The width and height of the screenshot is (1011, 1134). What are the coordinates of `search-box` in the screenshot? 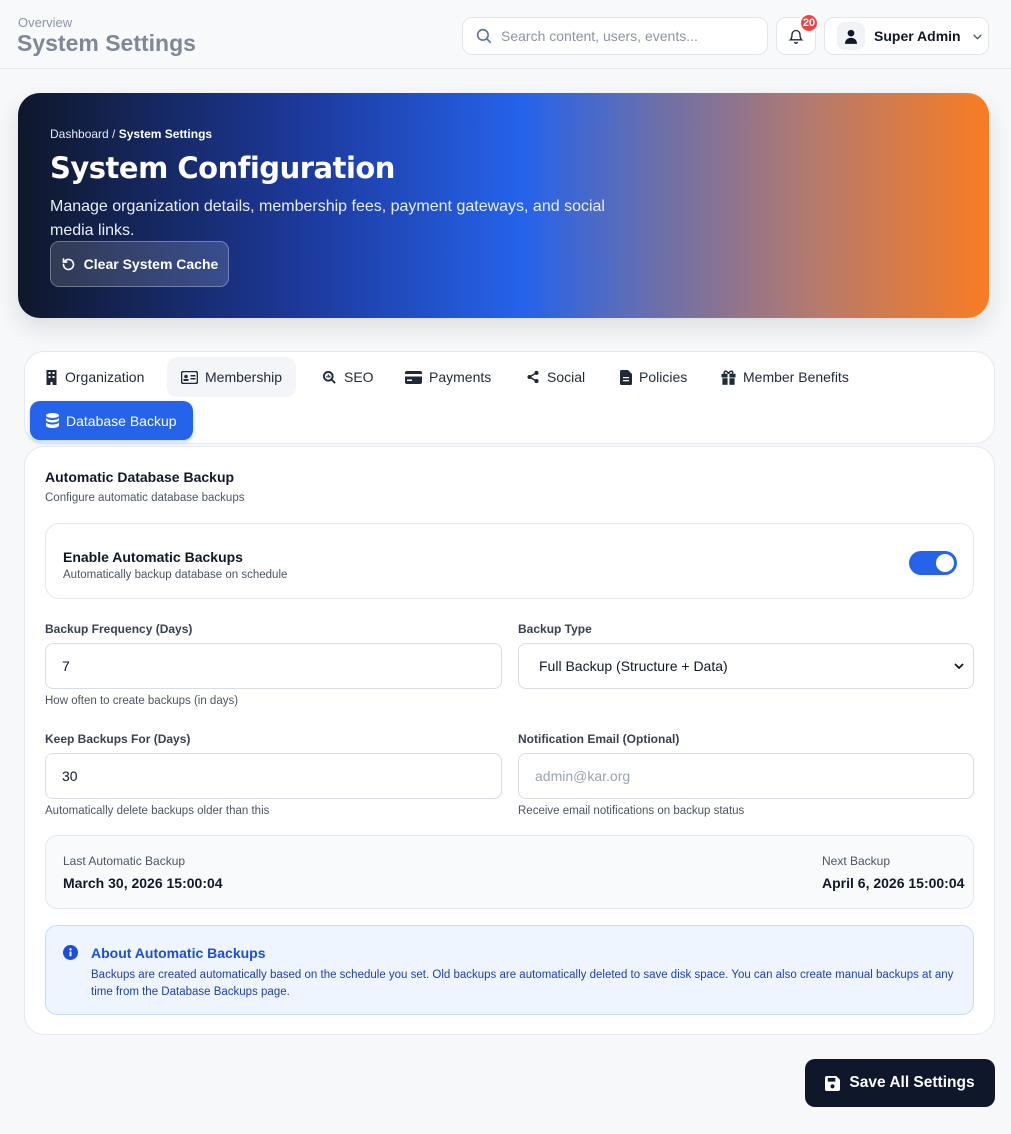 It's located at (615, 36).